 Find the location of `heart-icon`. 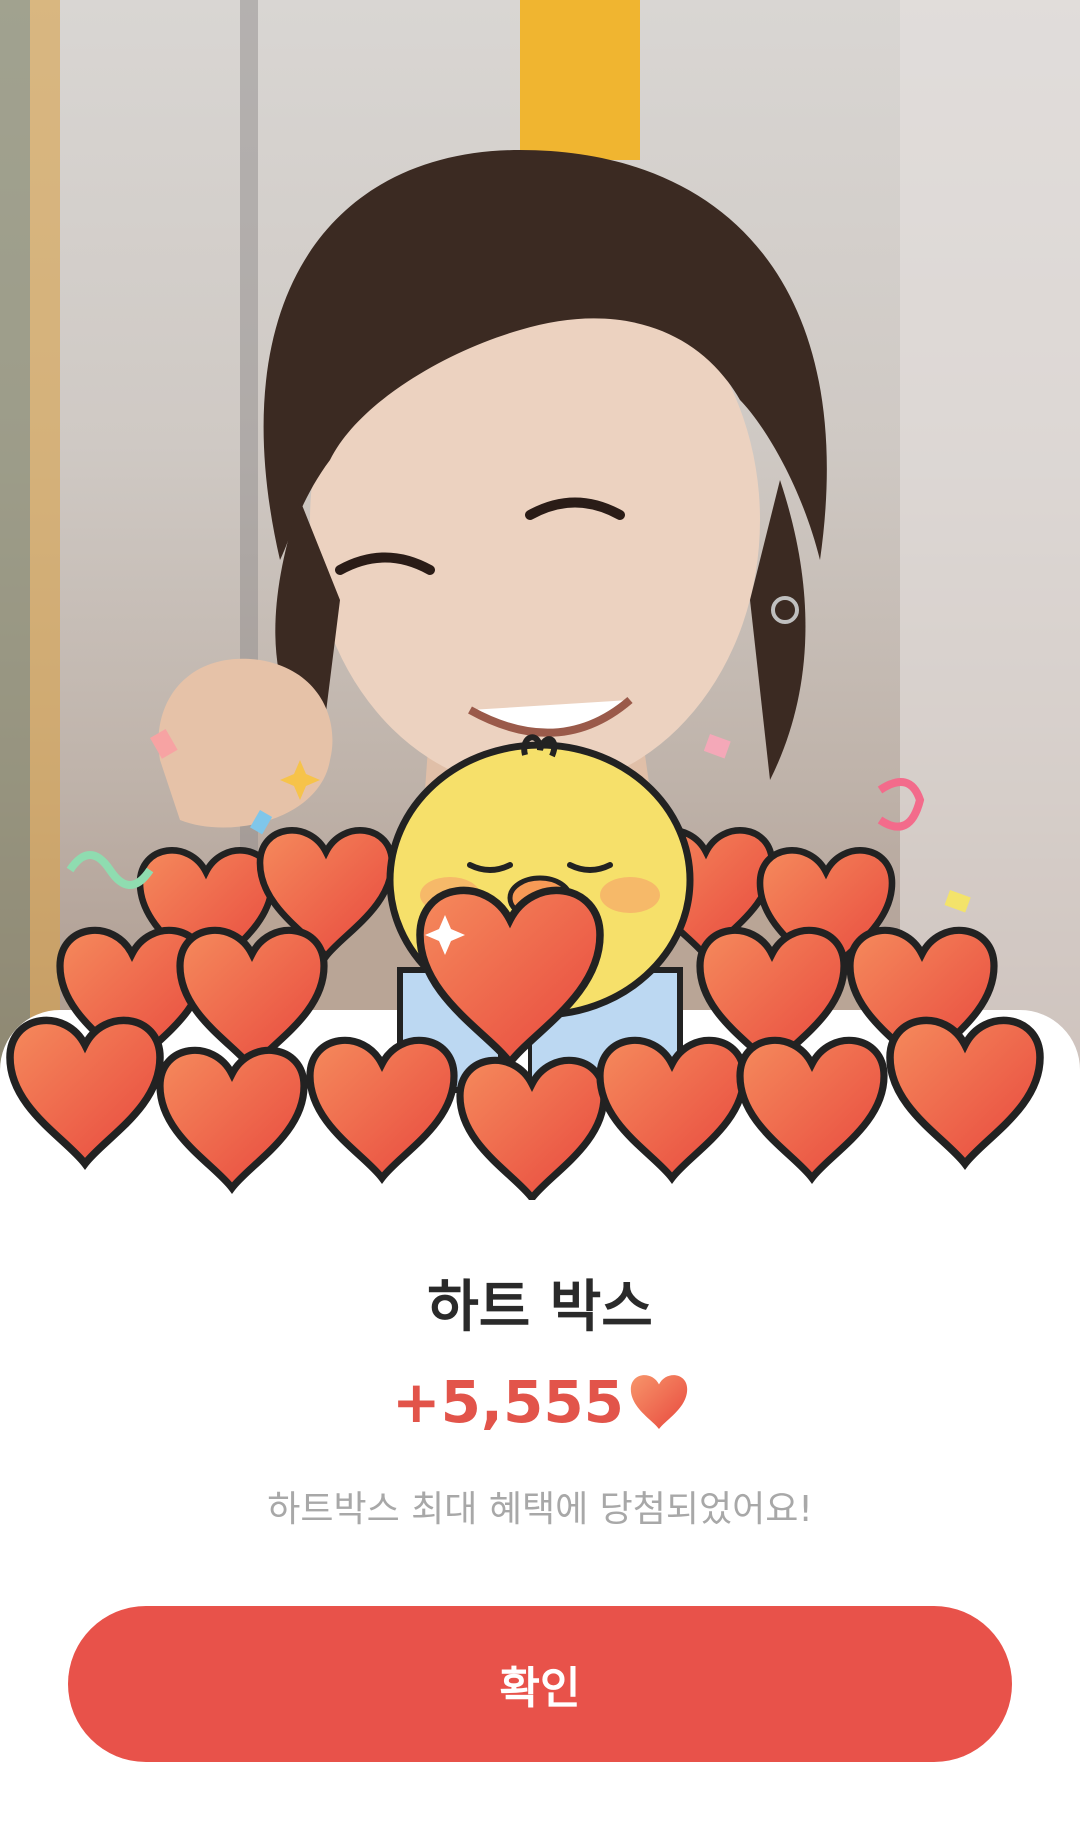

heart-icon is located at coordinates (659, 1402).